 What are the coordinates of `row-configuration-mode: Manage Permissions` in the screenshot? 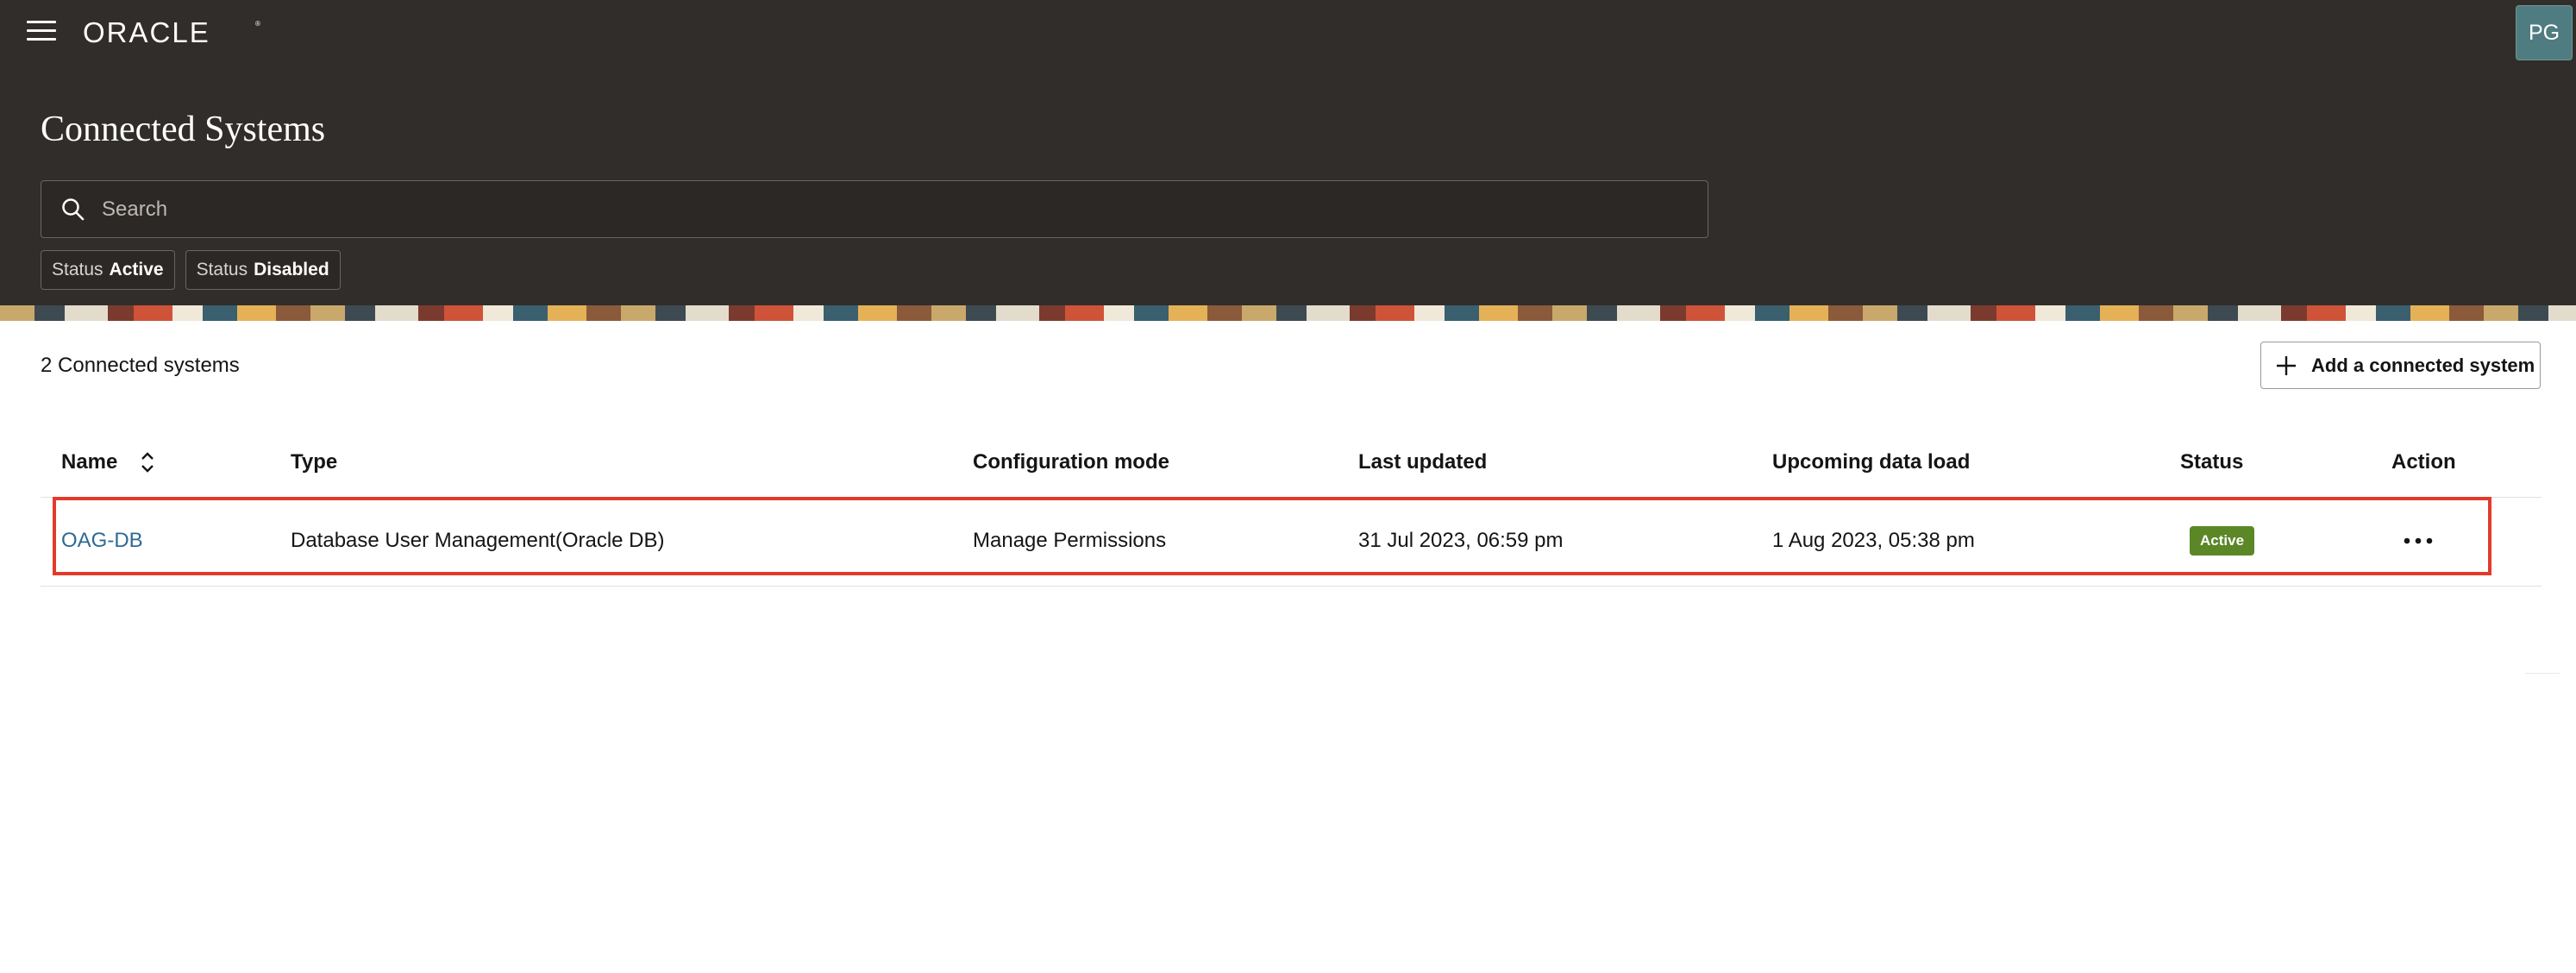 It's located at (1070, 540).